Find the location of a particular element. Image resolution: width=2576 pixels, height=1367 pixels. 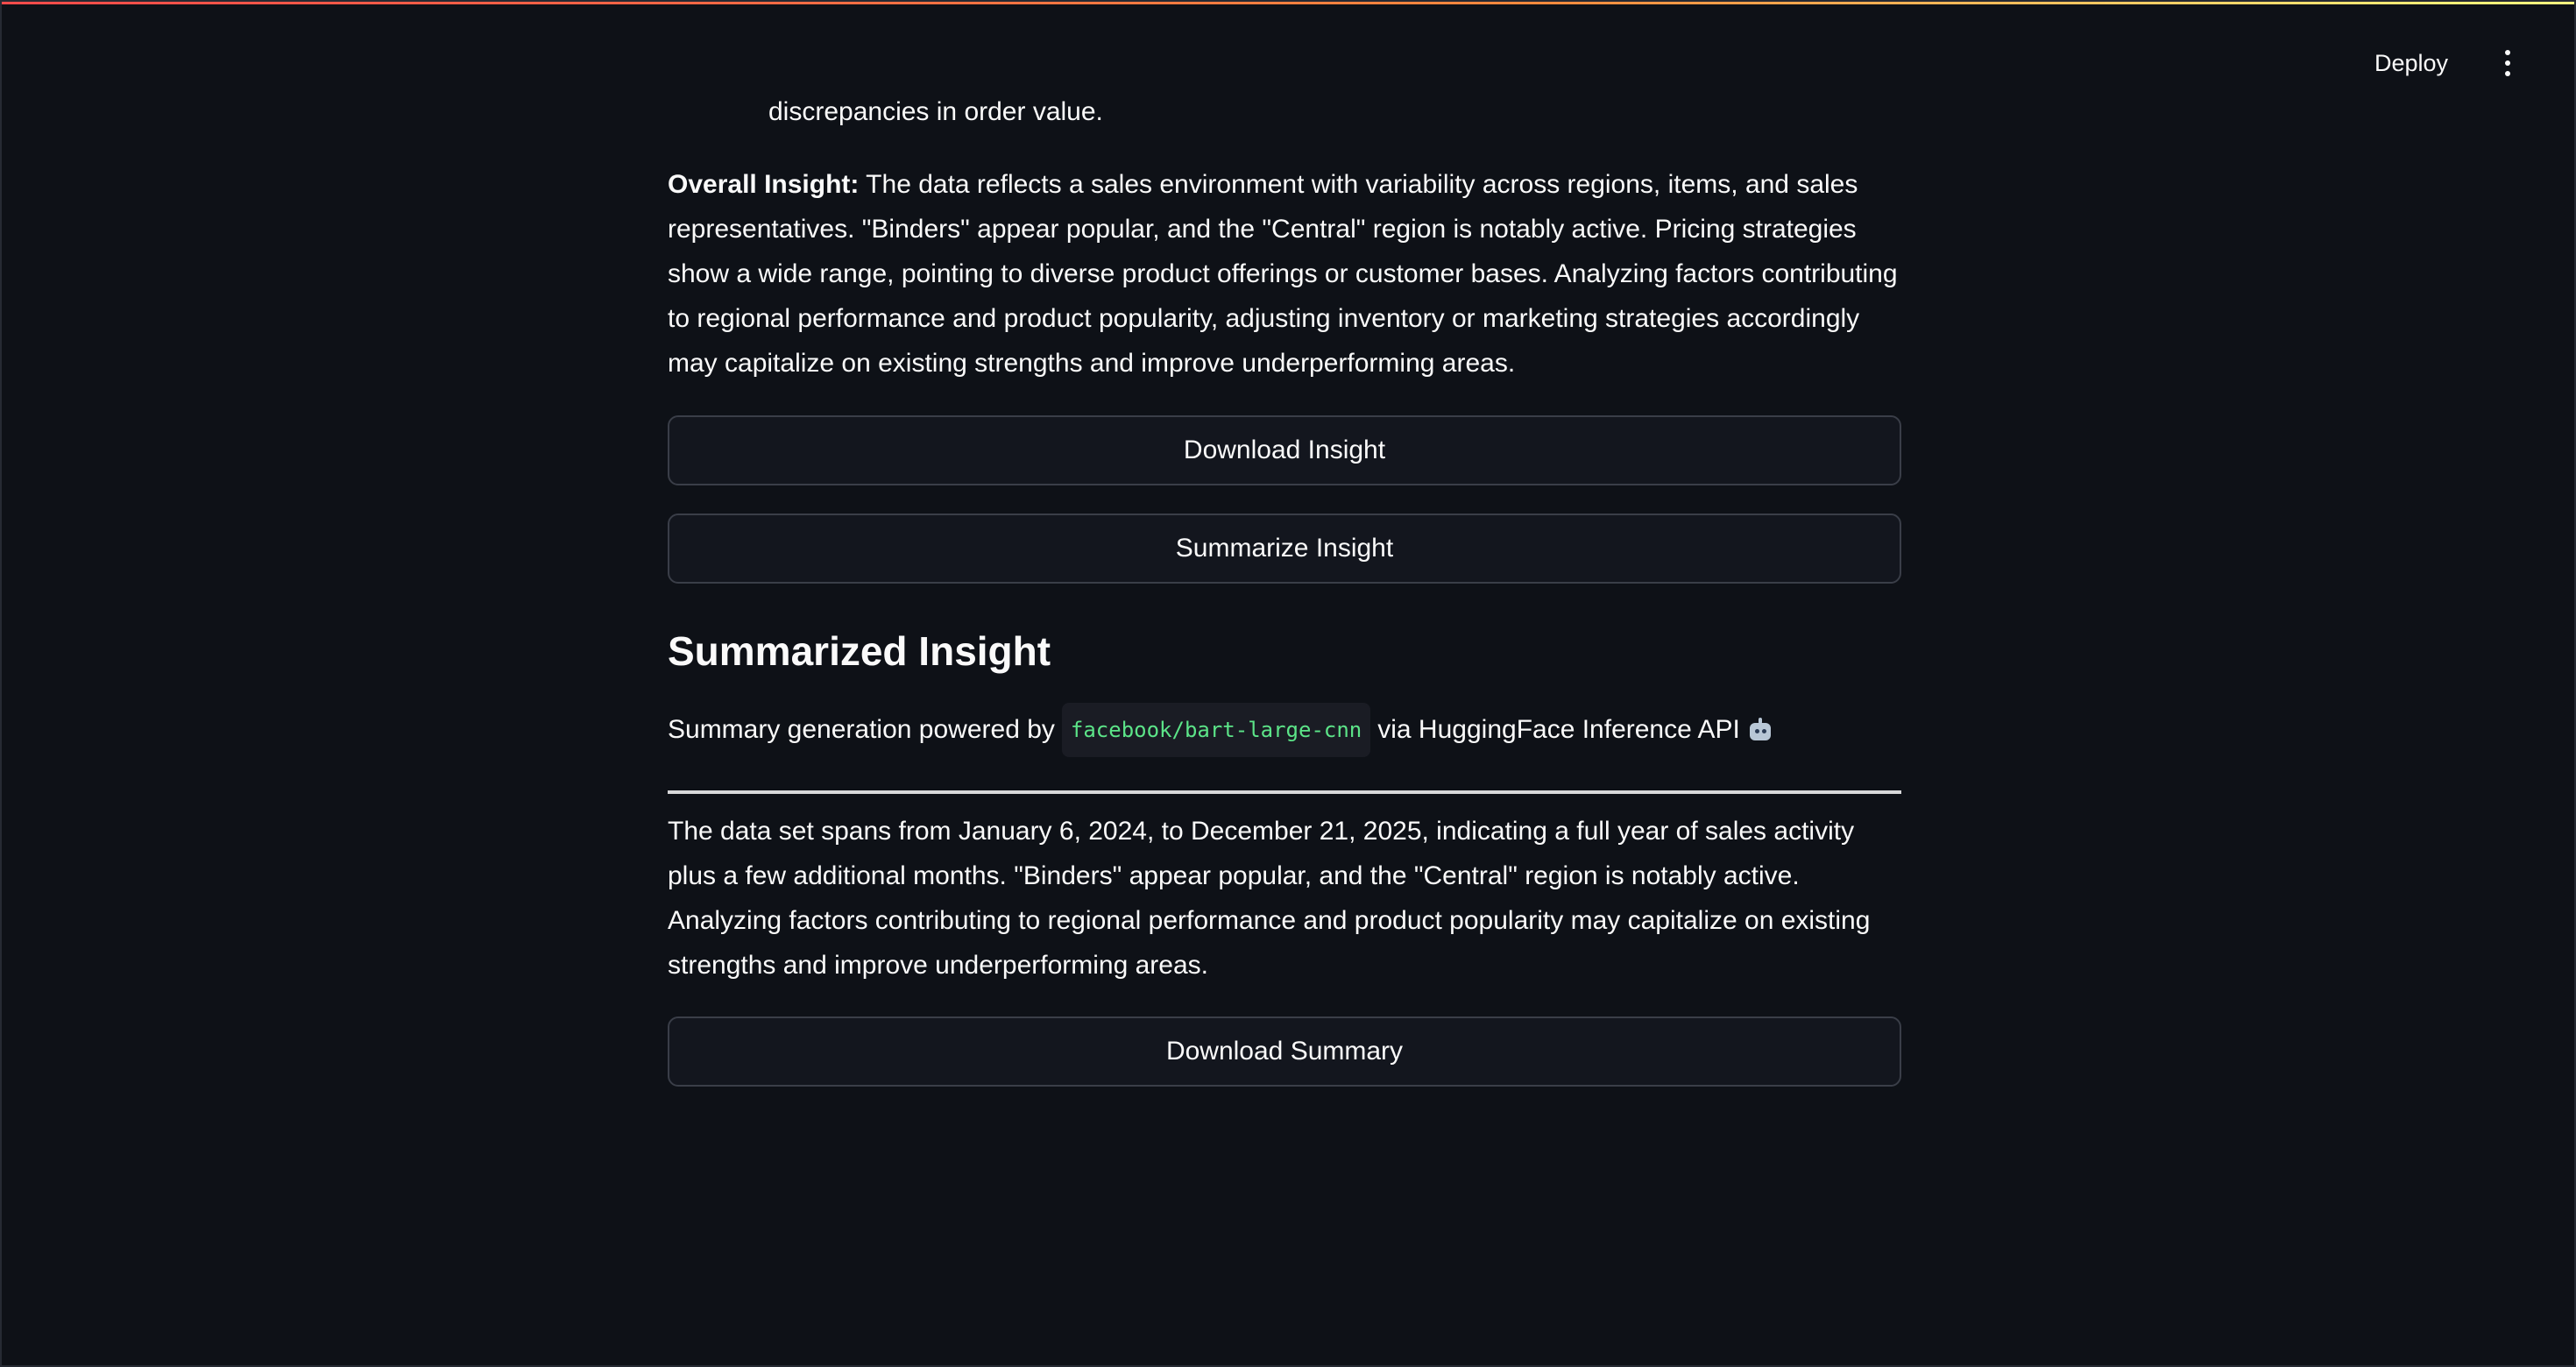

top-decoration-bar is located at coordinates (1288, 3).